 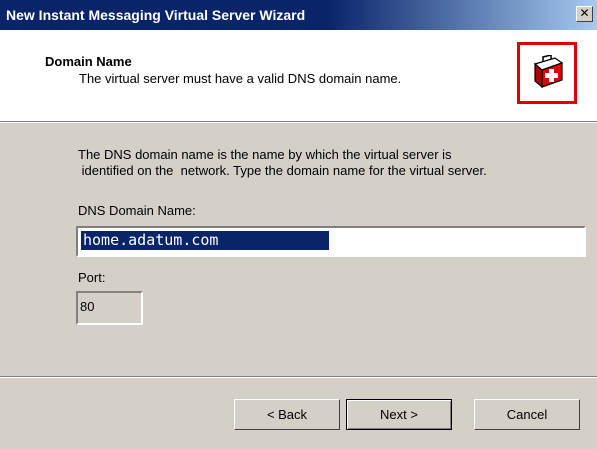 What do you see at coordinates (137, 210) in the screenshot?
I see `domain-name-label: DNS Domain Name:` at bounding box center [137, 210].